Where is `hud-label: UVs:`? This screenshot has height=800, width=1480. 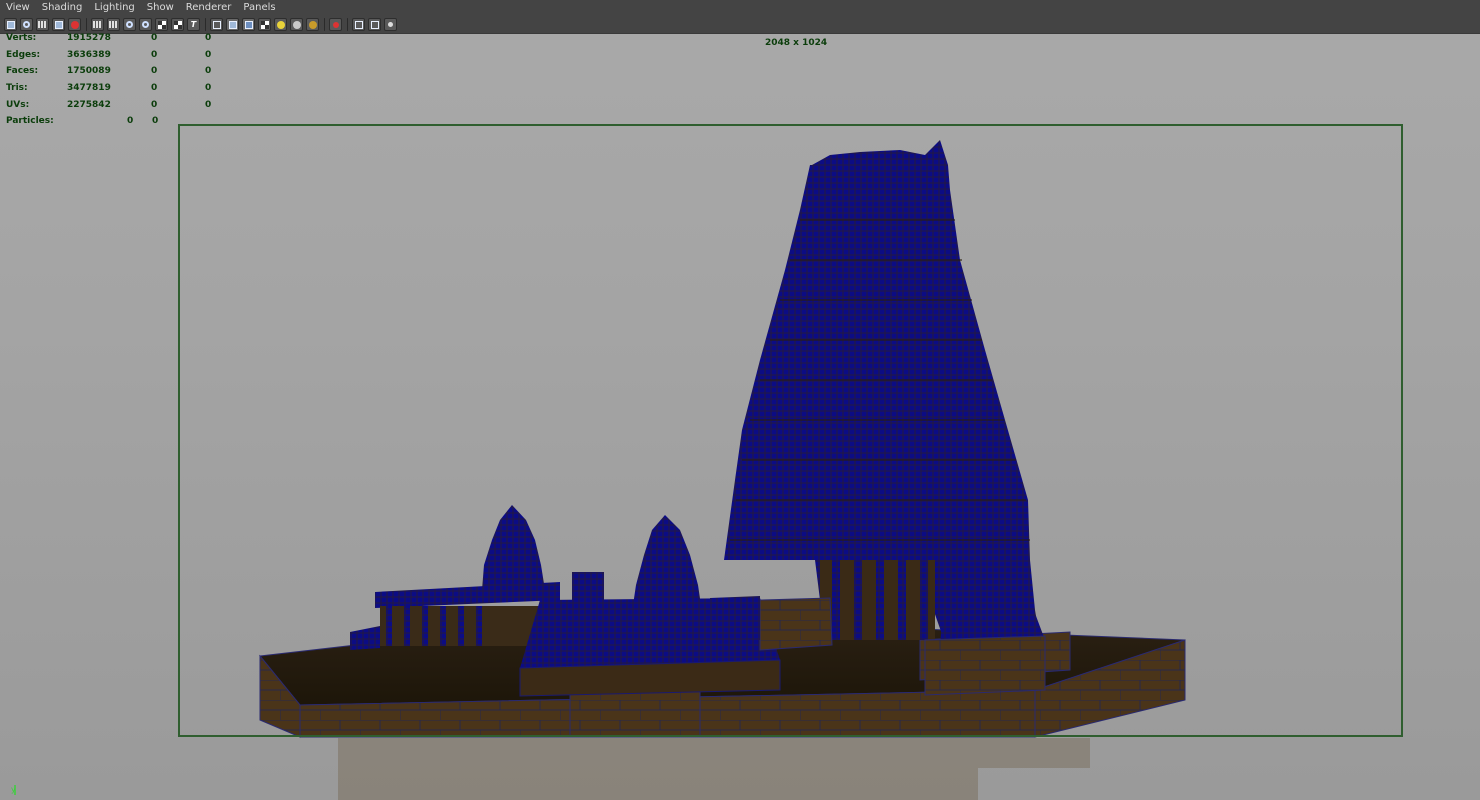 hud-label: UVs: is located at coordinates (18, 104).